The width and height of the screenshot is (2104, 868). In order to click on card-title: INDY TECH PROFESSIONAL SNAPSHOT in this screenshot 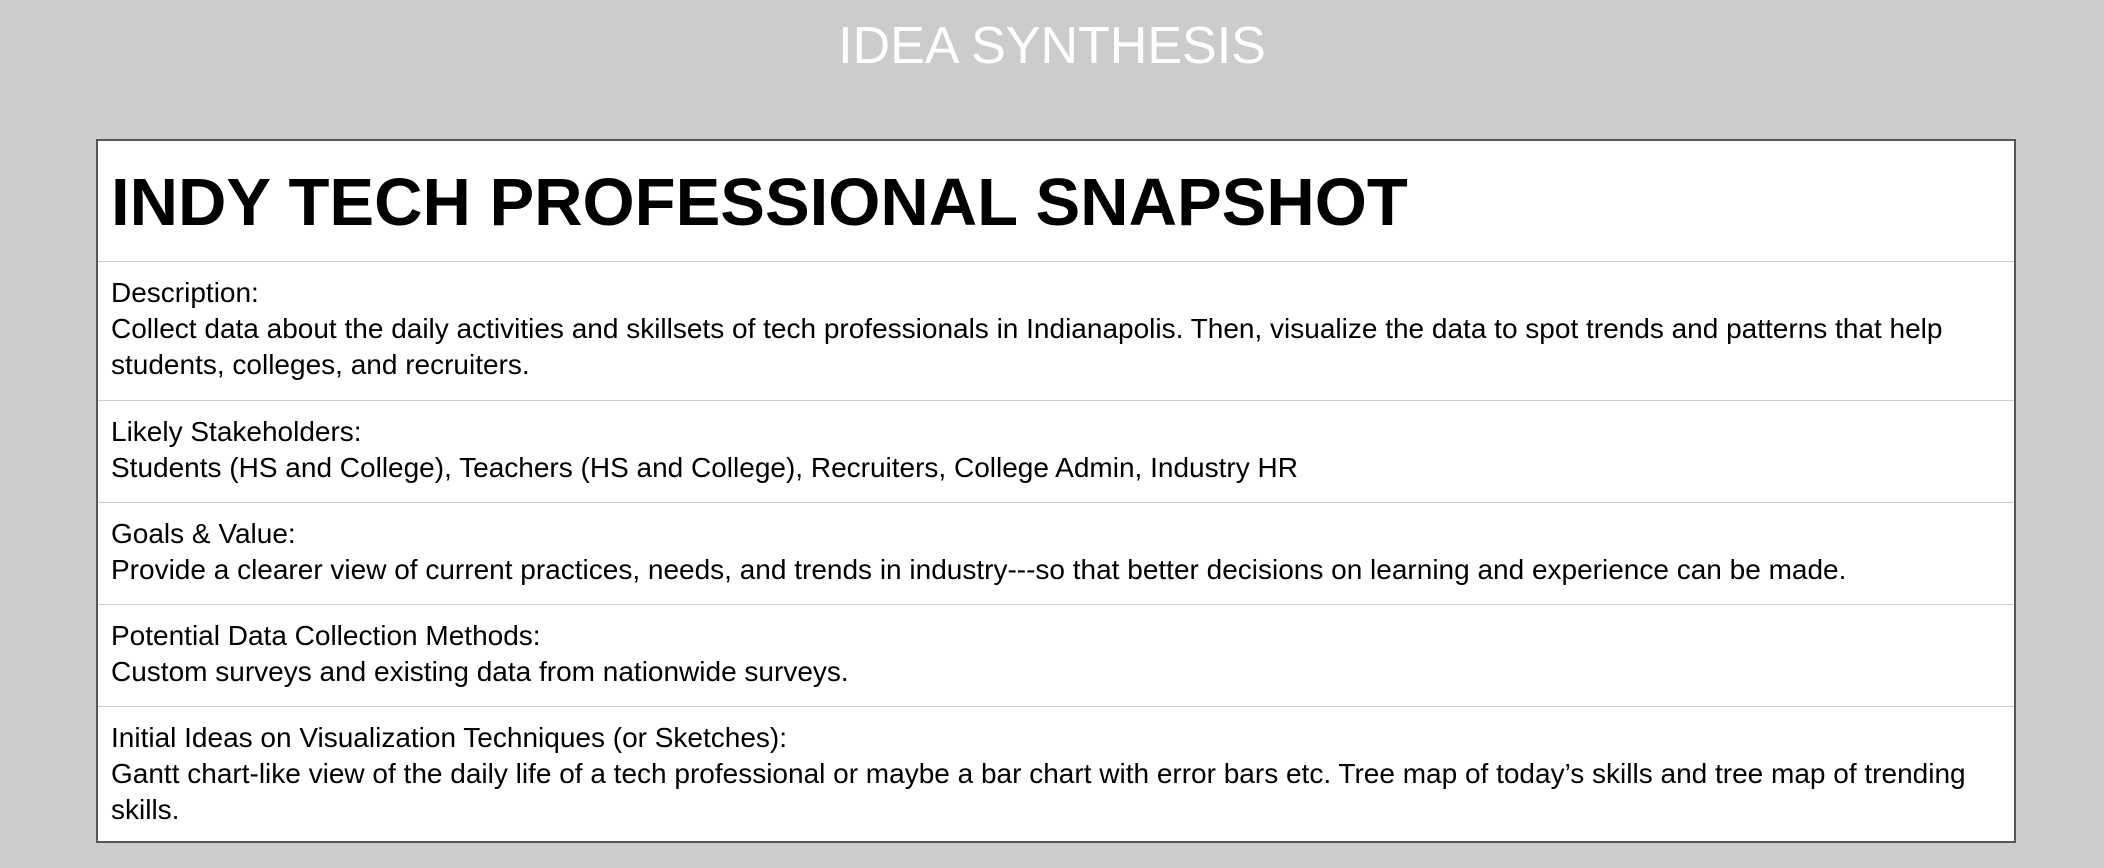, I will do `click(759, 202)`.